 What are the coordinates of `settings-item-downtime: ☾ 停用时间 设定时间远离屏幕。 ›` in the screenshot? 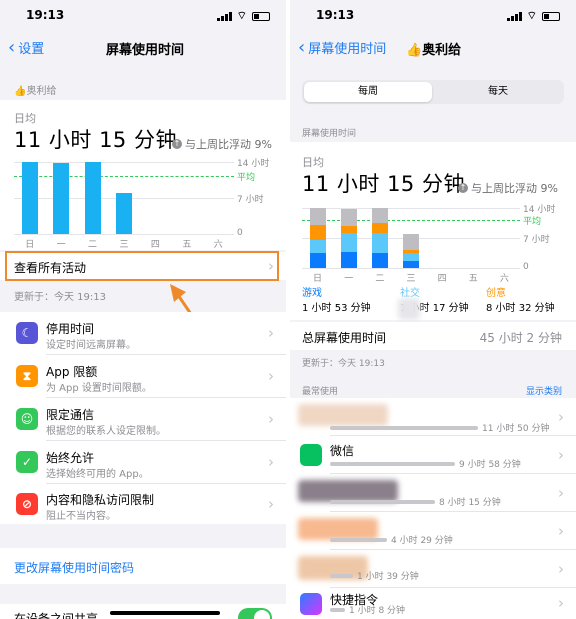 It's located at (143, 333).